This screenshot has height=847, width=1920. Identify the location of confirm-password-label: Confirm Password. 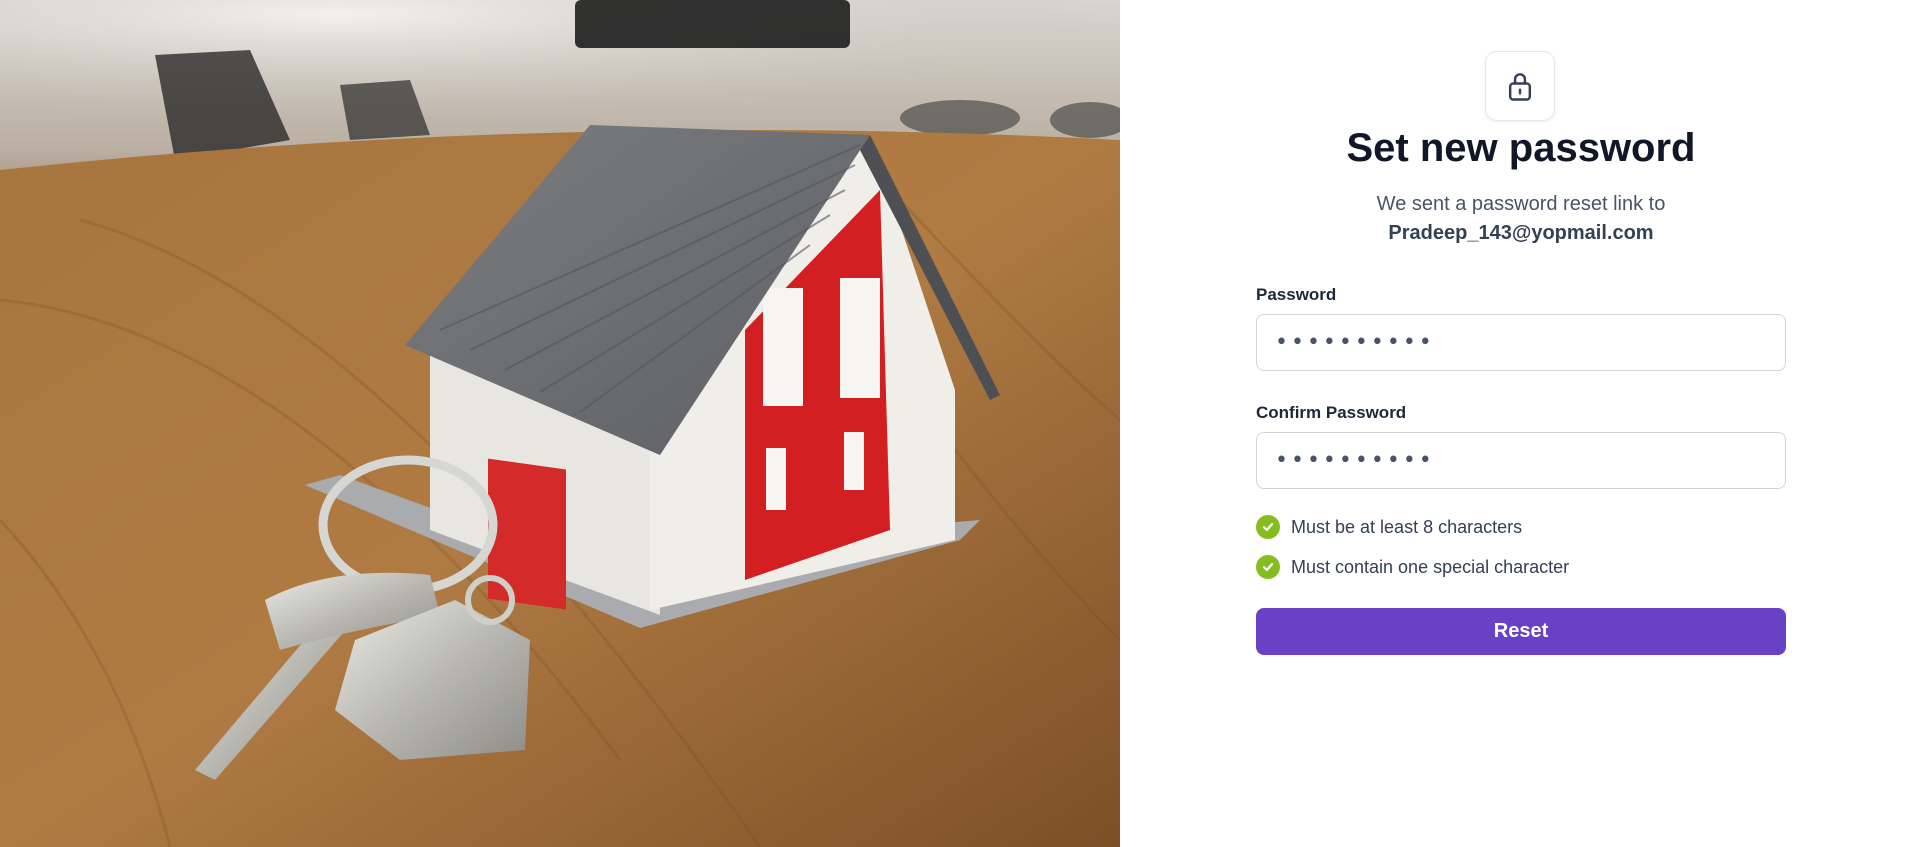
(1331, 412).